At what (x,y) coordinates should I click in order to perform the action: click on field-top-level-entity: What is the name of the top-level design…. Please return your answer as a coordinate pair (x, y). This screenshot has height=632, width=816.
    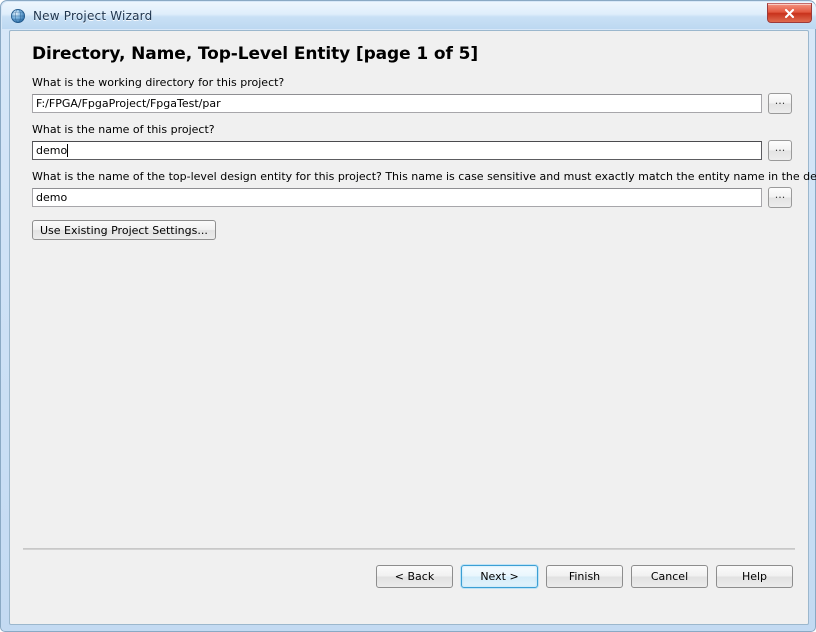
    Looking at the image, I should click on (424, 189).